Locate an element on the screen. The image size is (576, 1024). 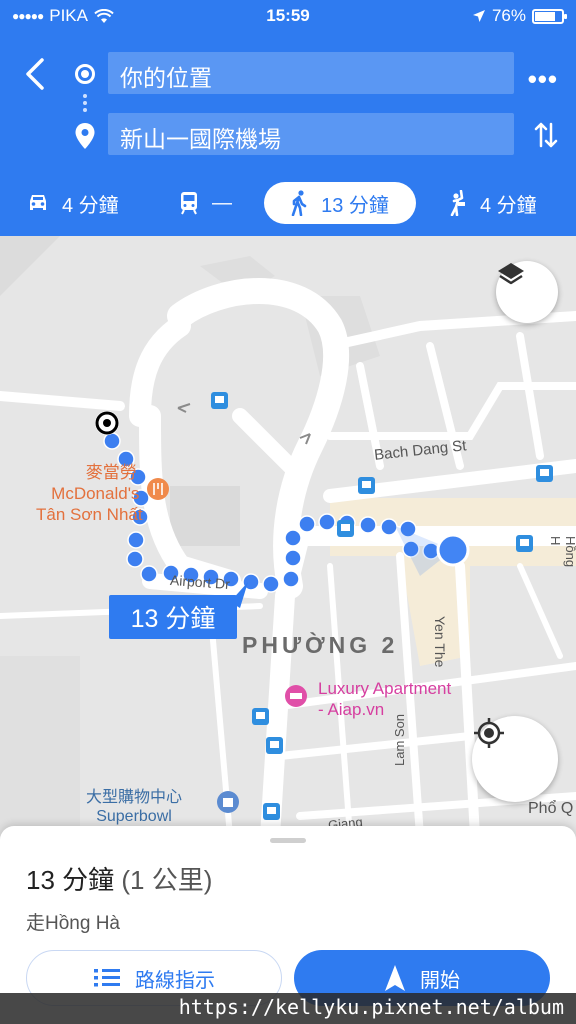
tab-transit-label: — is located at coordinates (222, 202).